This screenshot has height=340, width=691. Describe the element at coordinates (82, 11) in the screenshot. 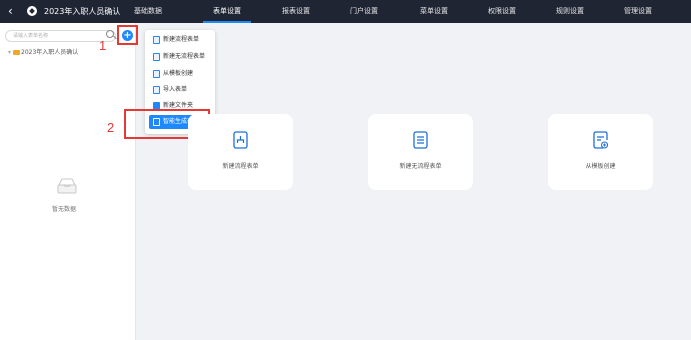

I see `app-title: 2023年入职人员确认` at that location.